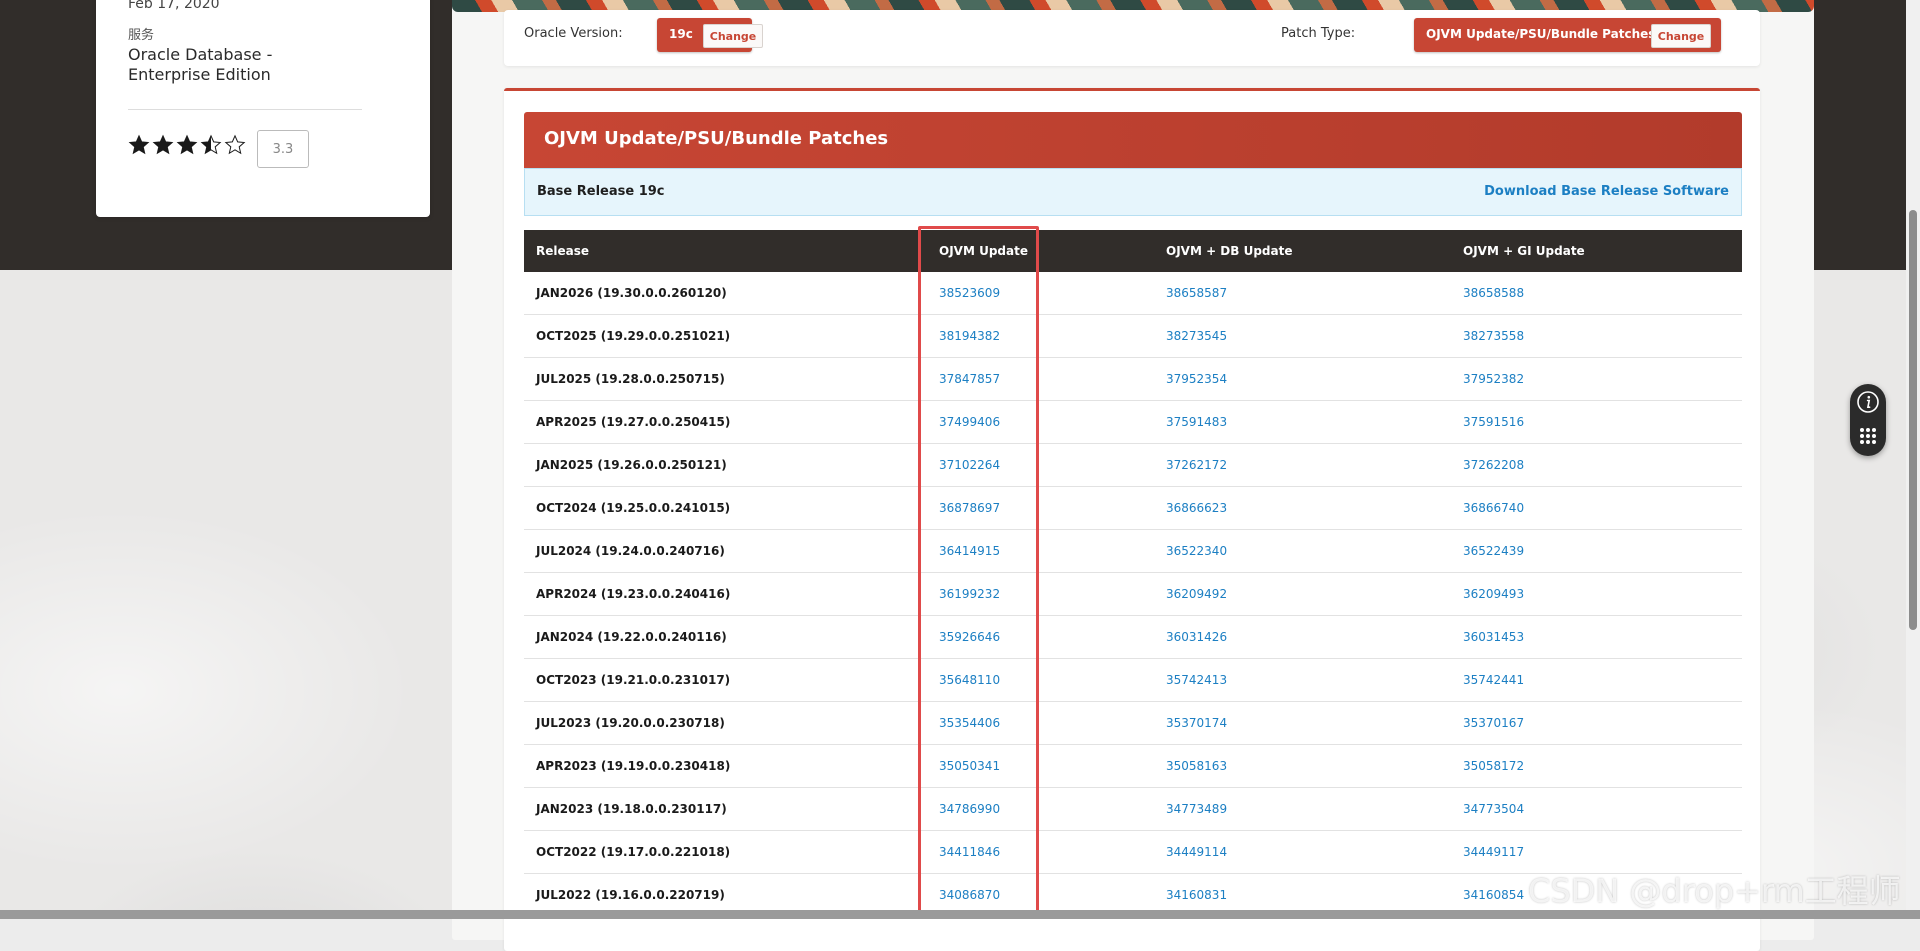 This screenshot has width=1920, height=951. I want to click on patch-cell: 38658588, so click(1596, 293).